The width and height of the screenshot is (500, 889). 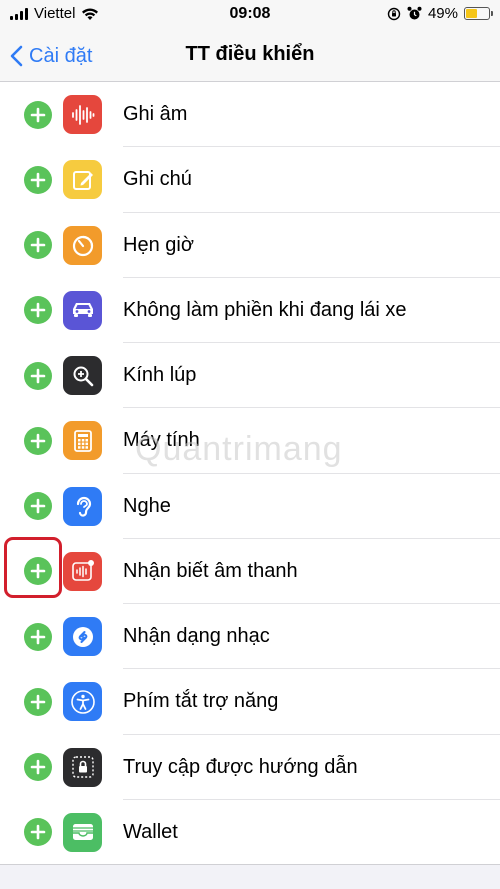 What do you see at coordinates (82, 702) in the screenshot?
I see `accessibility-icon` at bounding box center [82, 702].